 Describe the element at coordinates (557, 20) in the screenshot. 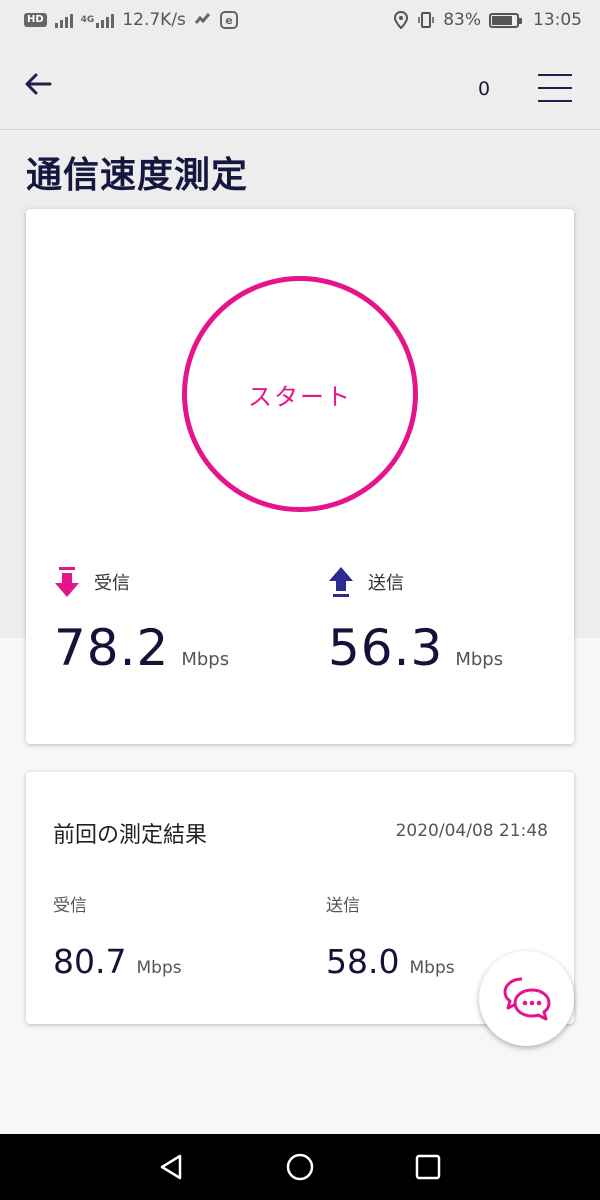

I see `clock: 13:05` at that location.